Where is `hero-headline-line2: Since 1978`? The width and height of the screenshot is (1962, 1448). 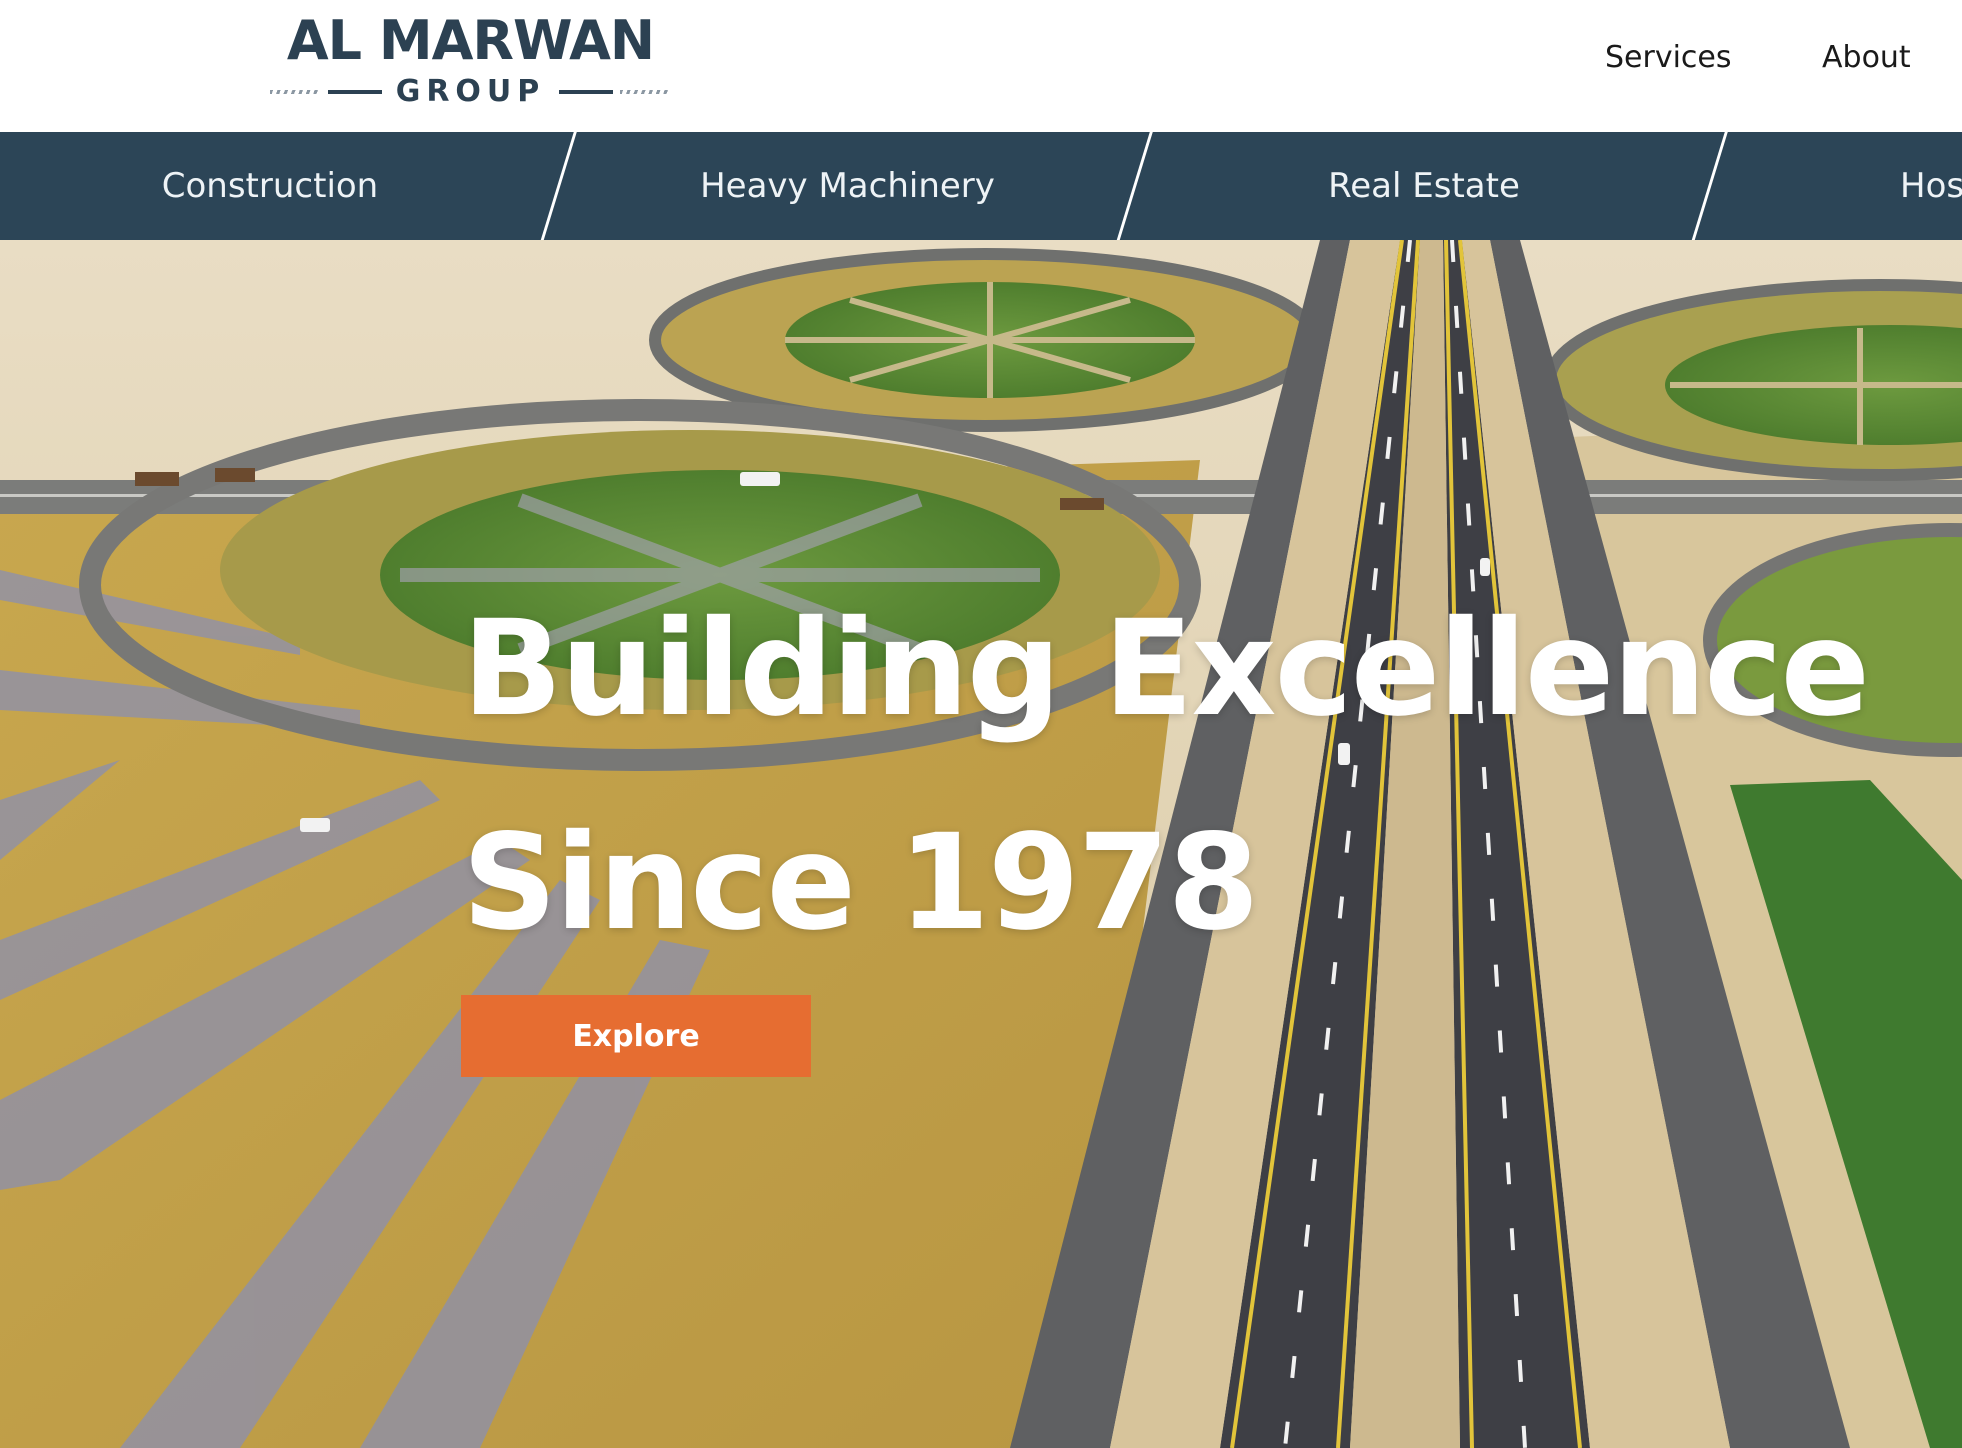
hero-headline-line2: Since 1978 is located at coordinates (860, 883).